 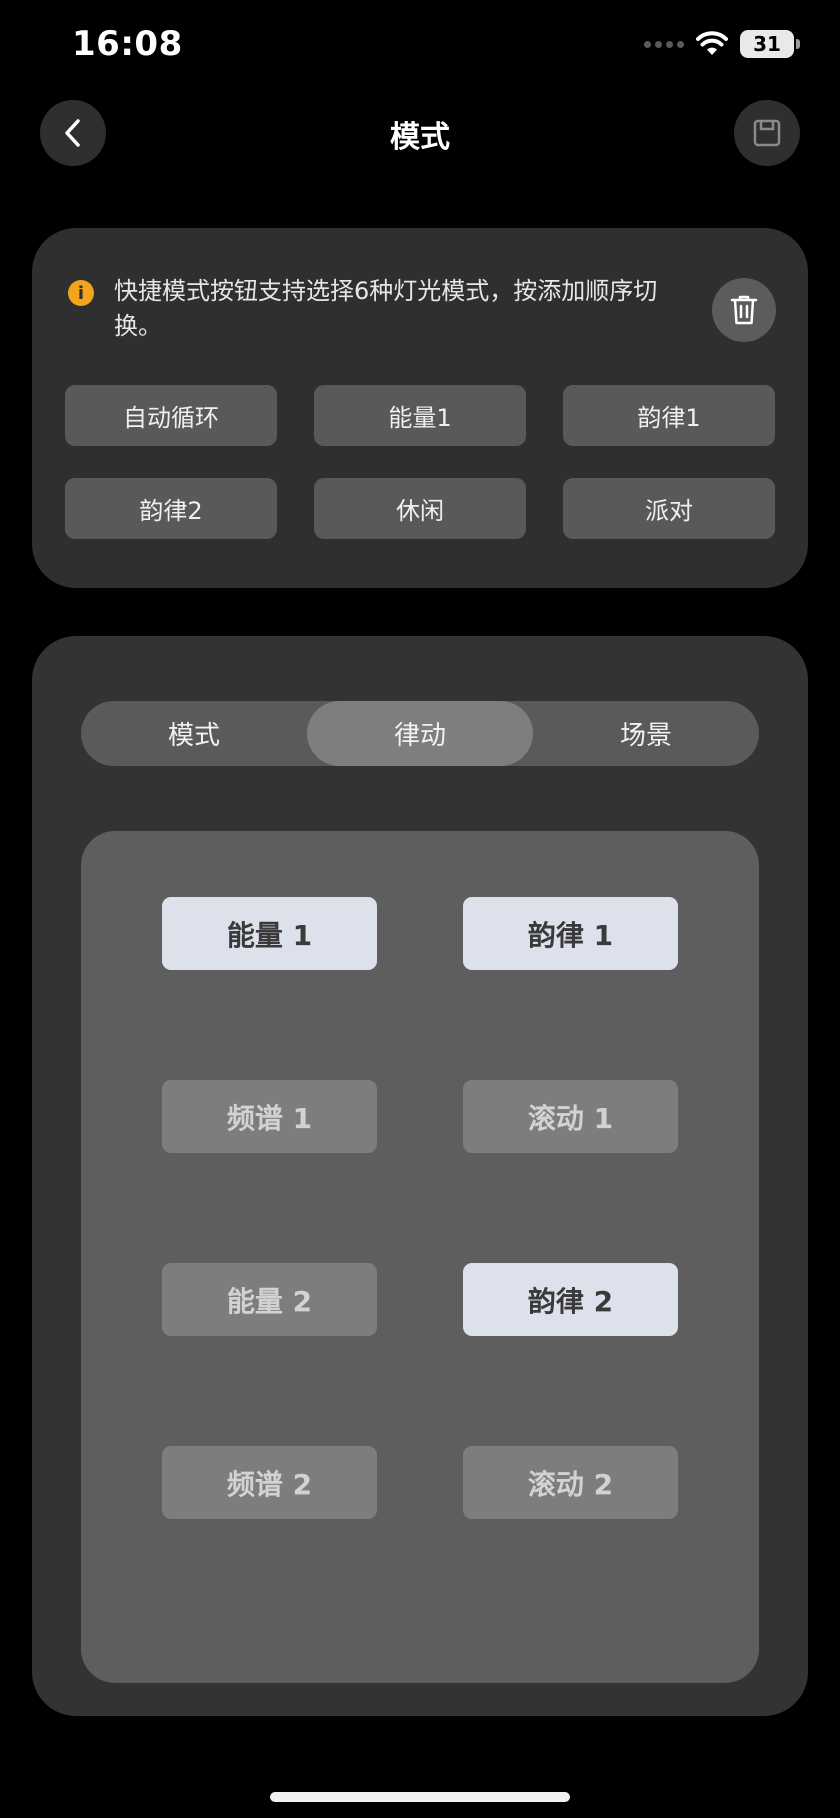 What do you see at coordinates (669, 508) in the screenshot?
I see `quick-mode-item: 派对` at bounding box center [669, 508].